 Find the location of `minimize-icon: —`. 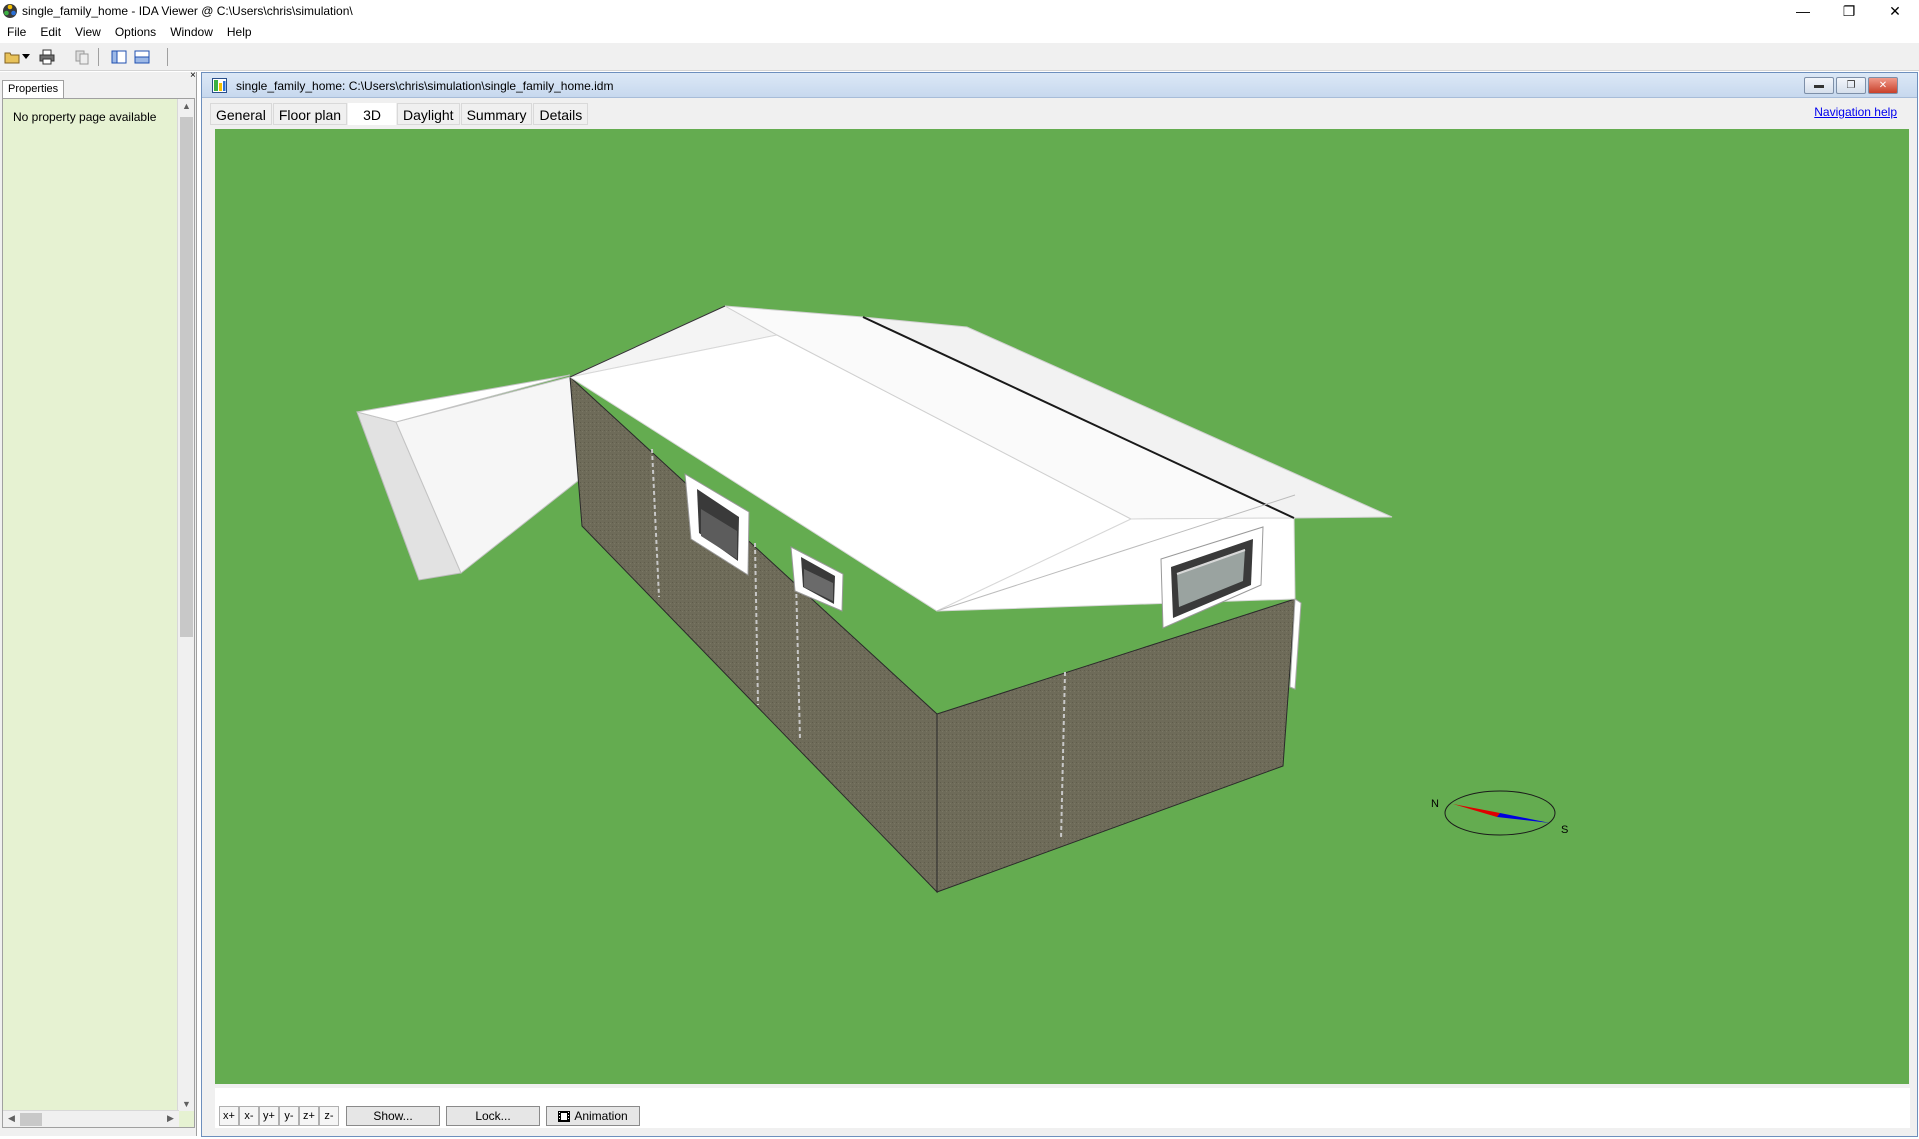

minimize-icon: — is located at coordinates (1803, 11).